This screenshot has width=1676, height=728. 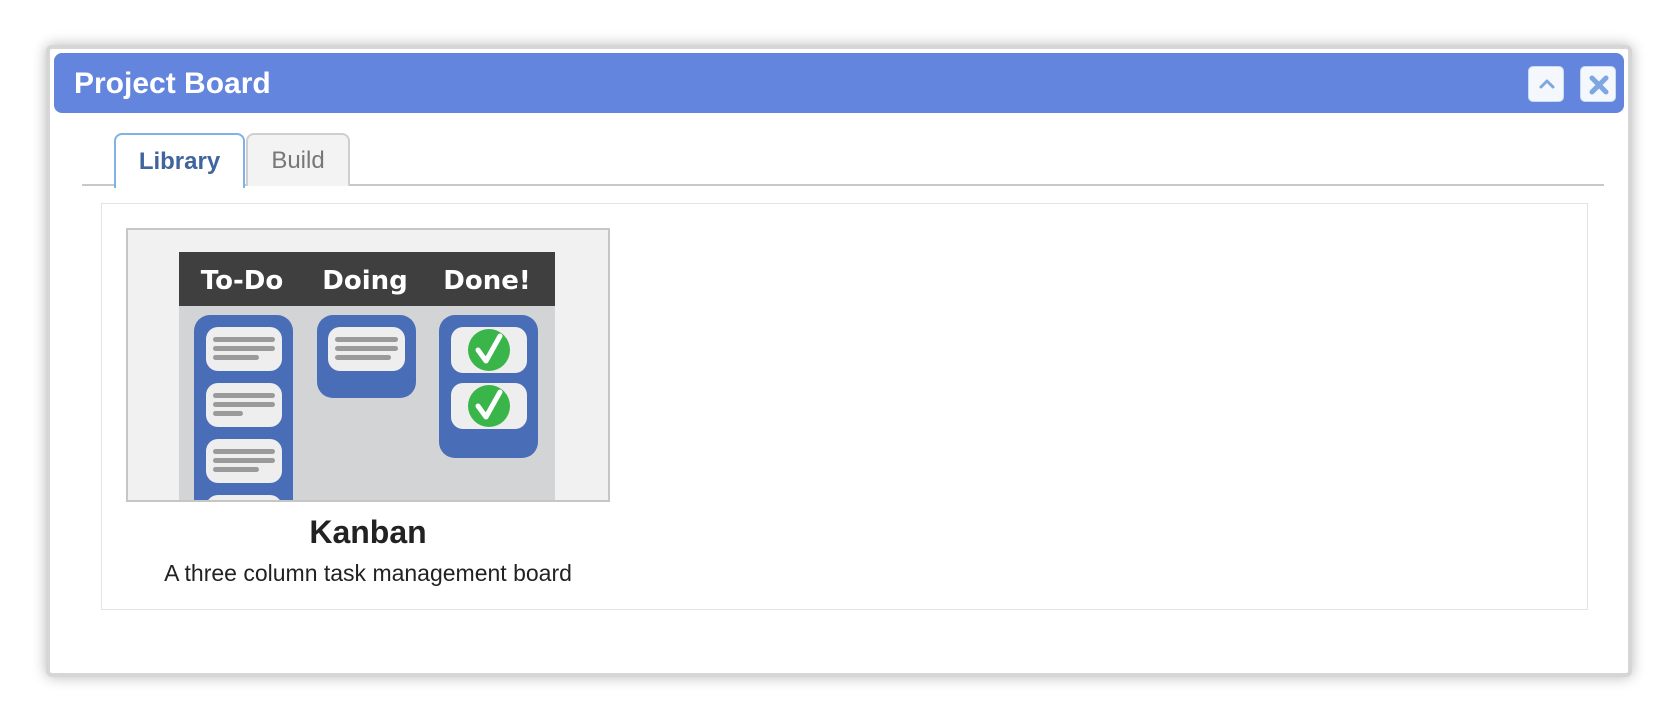 What do you see at coordinates (843, 160) in the screenshot?
I see `tab-bar: Library Build` at bounding box center [843, 160].